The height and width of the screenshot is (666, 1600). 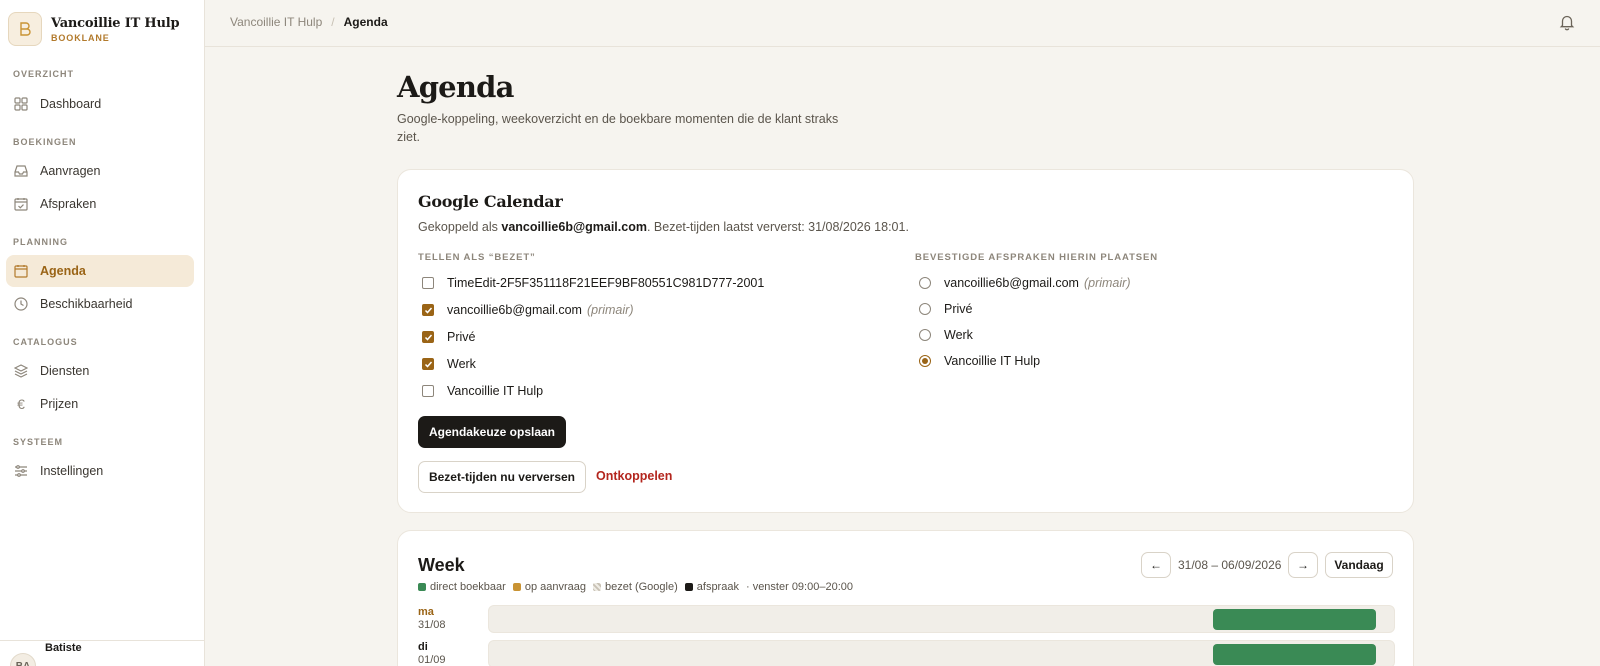 What do you see at coordinates (100, 271) in the screenshot?
I see `sidebar-item-agenda: Agenda` at bounding box center [100, 271].